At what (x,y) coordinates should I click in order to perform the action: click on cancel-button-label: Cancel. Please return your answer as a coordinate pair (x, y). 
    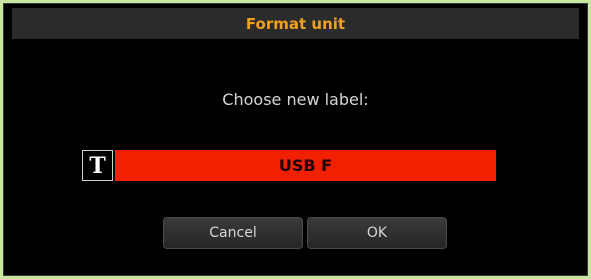
    Looking at the image, I should click on (233, 233).